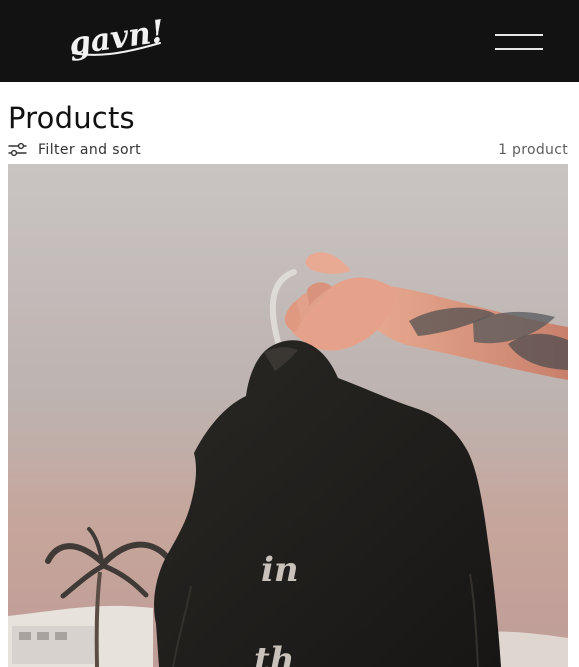 This screenshot has width=579, height=667. What do you see at coordinates (288, 150) in the screenshot?
I see `collection-toolbar: Filter and sort 1 product` at bounding box center [288, 150].